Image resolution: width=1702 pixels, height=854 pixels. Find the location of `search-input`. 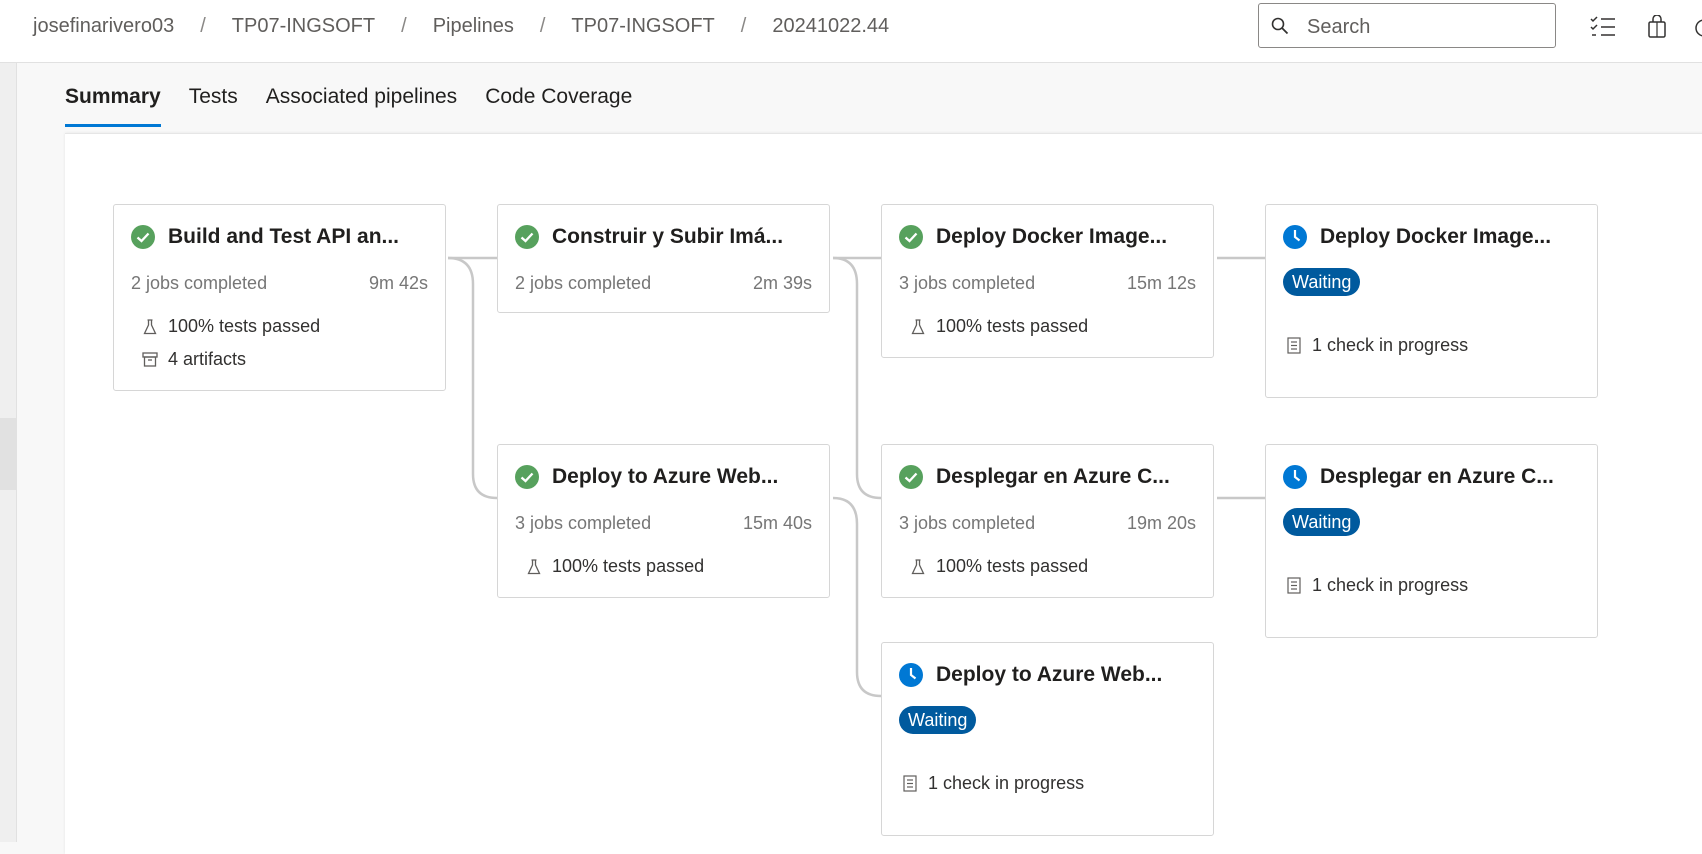

search-input is located at coordinates (1427, 27).